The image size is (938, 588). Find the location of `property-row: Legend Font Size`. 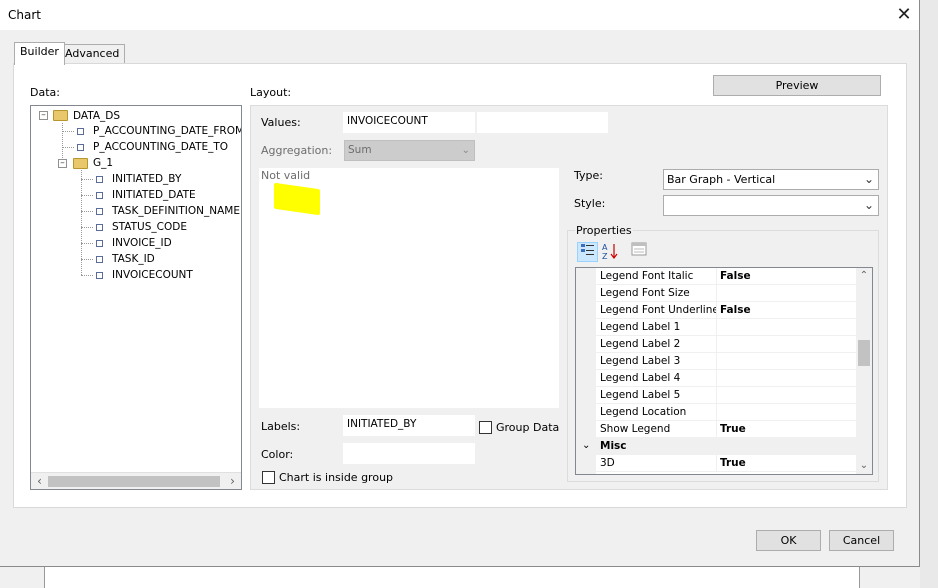

property-row: Legend Font Size is located at coordinates (717, 293).